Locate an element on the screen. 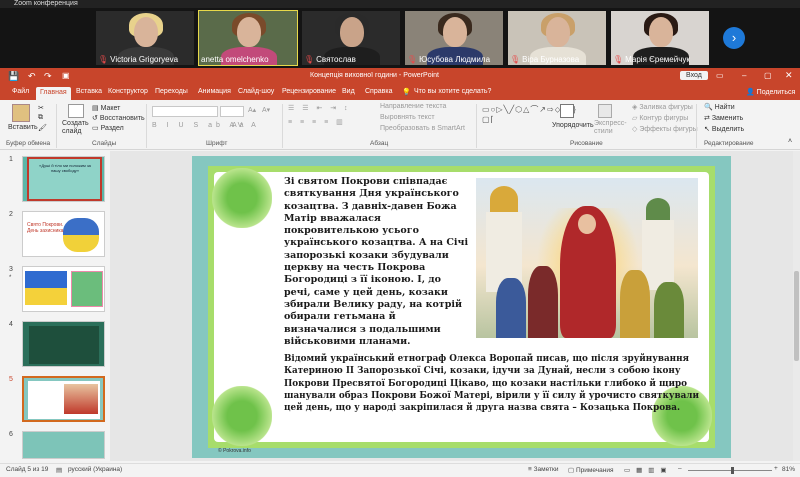  zoom-slider is located at coordinates (730, 470).